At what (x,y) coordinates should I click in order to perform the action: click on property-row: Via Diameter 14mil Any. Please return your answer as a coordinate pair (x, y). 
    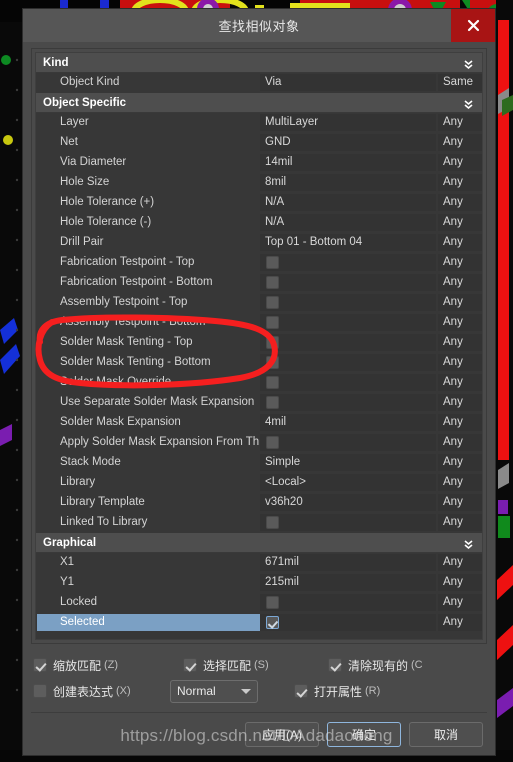
    Looking at the image, I should click on (259, 163).